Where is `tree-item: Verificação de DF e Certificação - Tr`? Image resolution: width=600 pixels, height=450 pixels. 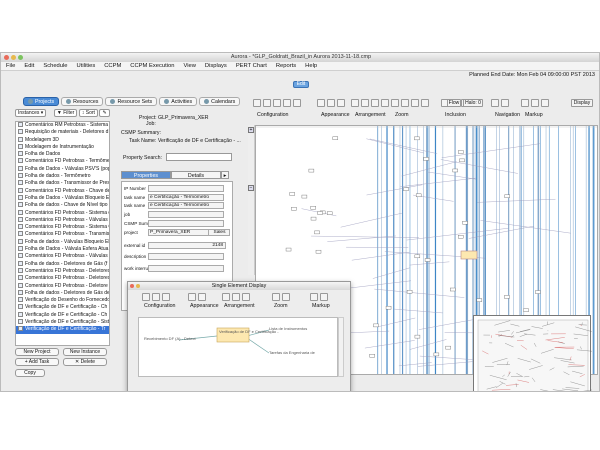 tree-item: Verificação de DF e Certificação - Tr is located at coordinates (62, 330).